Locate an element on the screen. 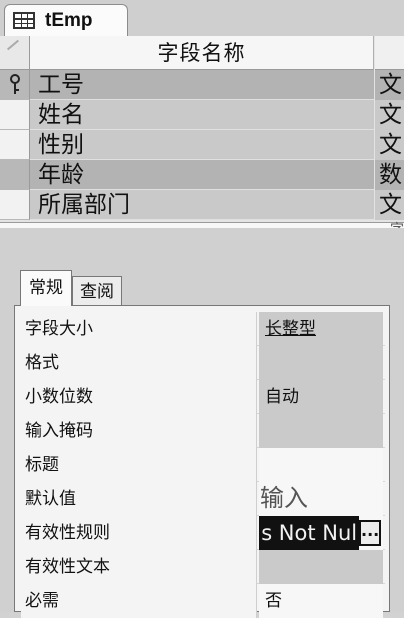 Image resolution: width=404 pixels, height=618 pixels. property-label: 有效性规则 is located at coordinates (139, 533).